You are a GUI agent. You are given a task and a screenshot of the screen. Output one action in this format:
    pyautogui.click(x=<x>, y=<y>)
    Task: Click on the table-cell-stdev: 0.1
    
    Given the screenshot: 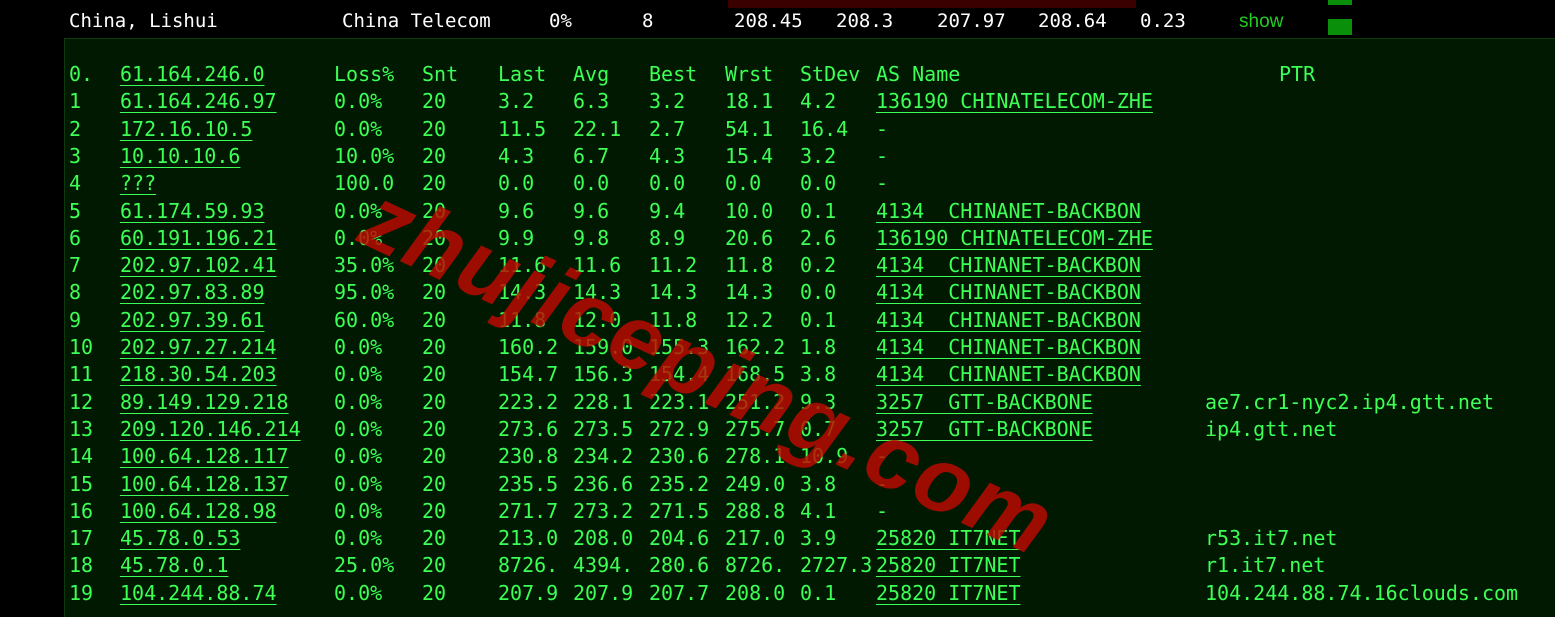 What is the action you would take?
    pyautogui.click(x=818, y=319)
    